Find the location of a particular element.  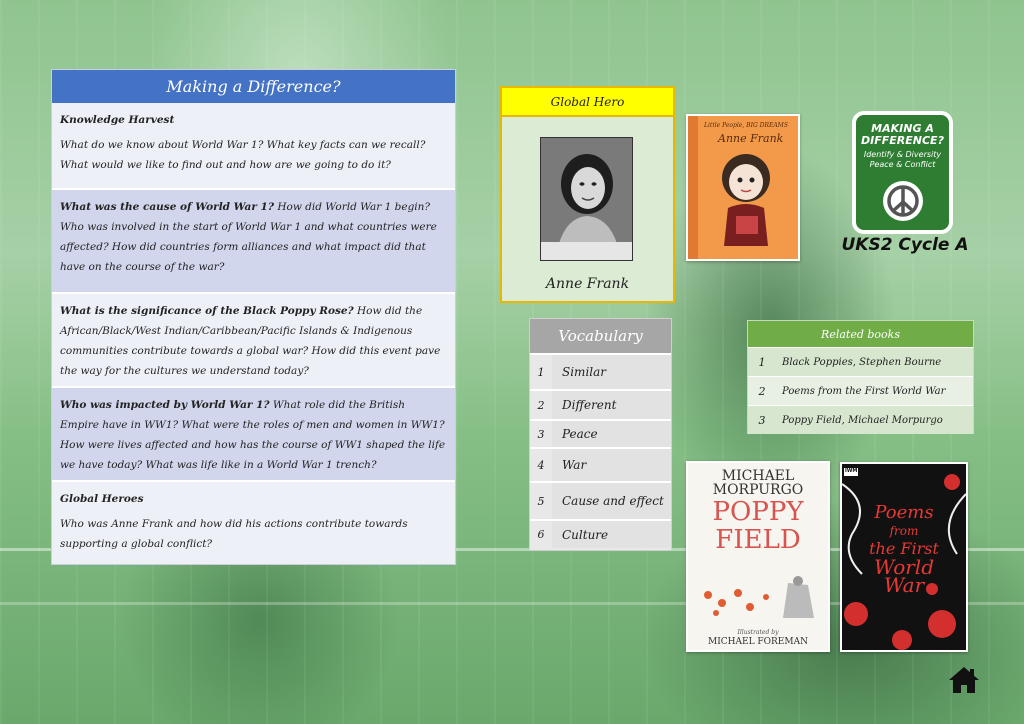

cover-title-line: Poems is located at coordinates (904, 512).